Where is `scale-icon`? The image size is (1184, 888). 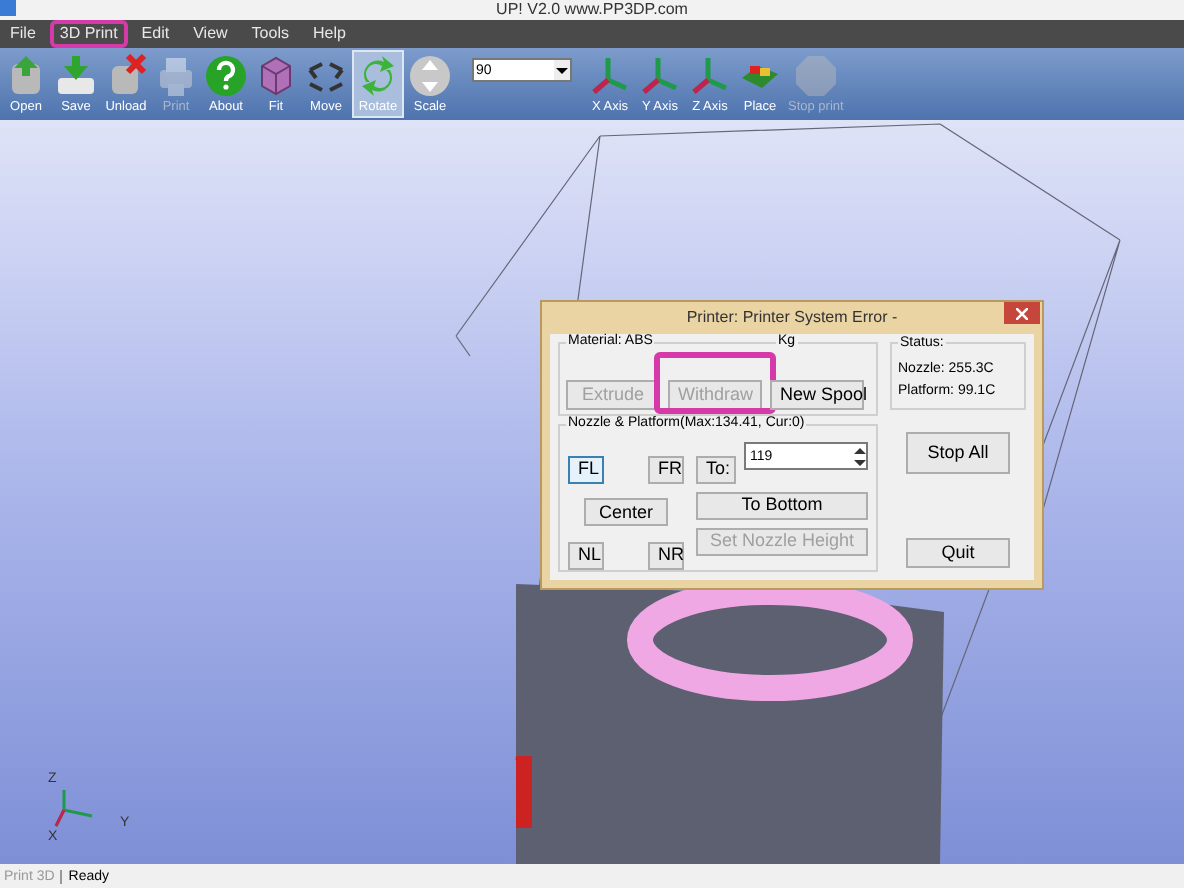 scale-icon is located at coordinates (430, 75).